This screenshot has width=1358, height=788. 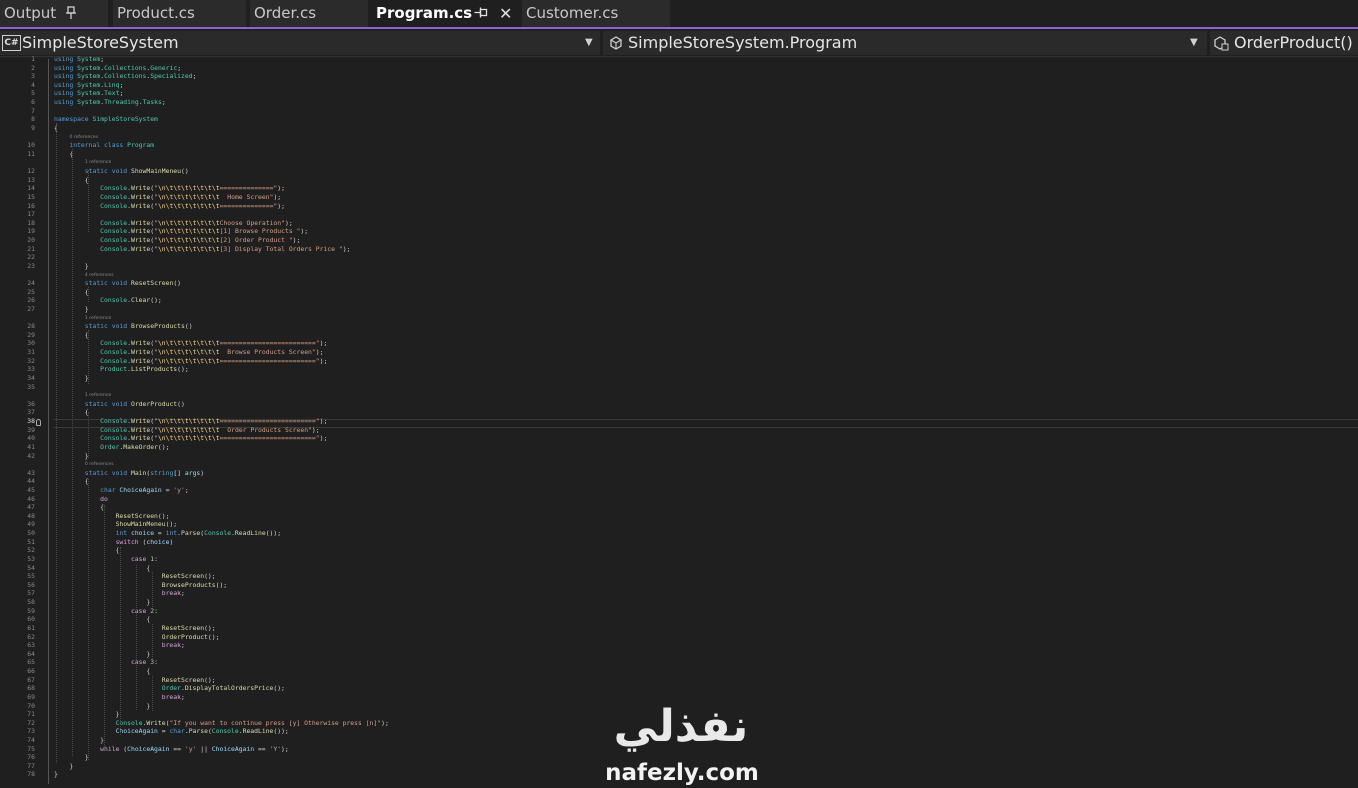 I want to click on watermark-logo-latin: nafezly.com, so click(x=682, y=773).